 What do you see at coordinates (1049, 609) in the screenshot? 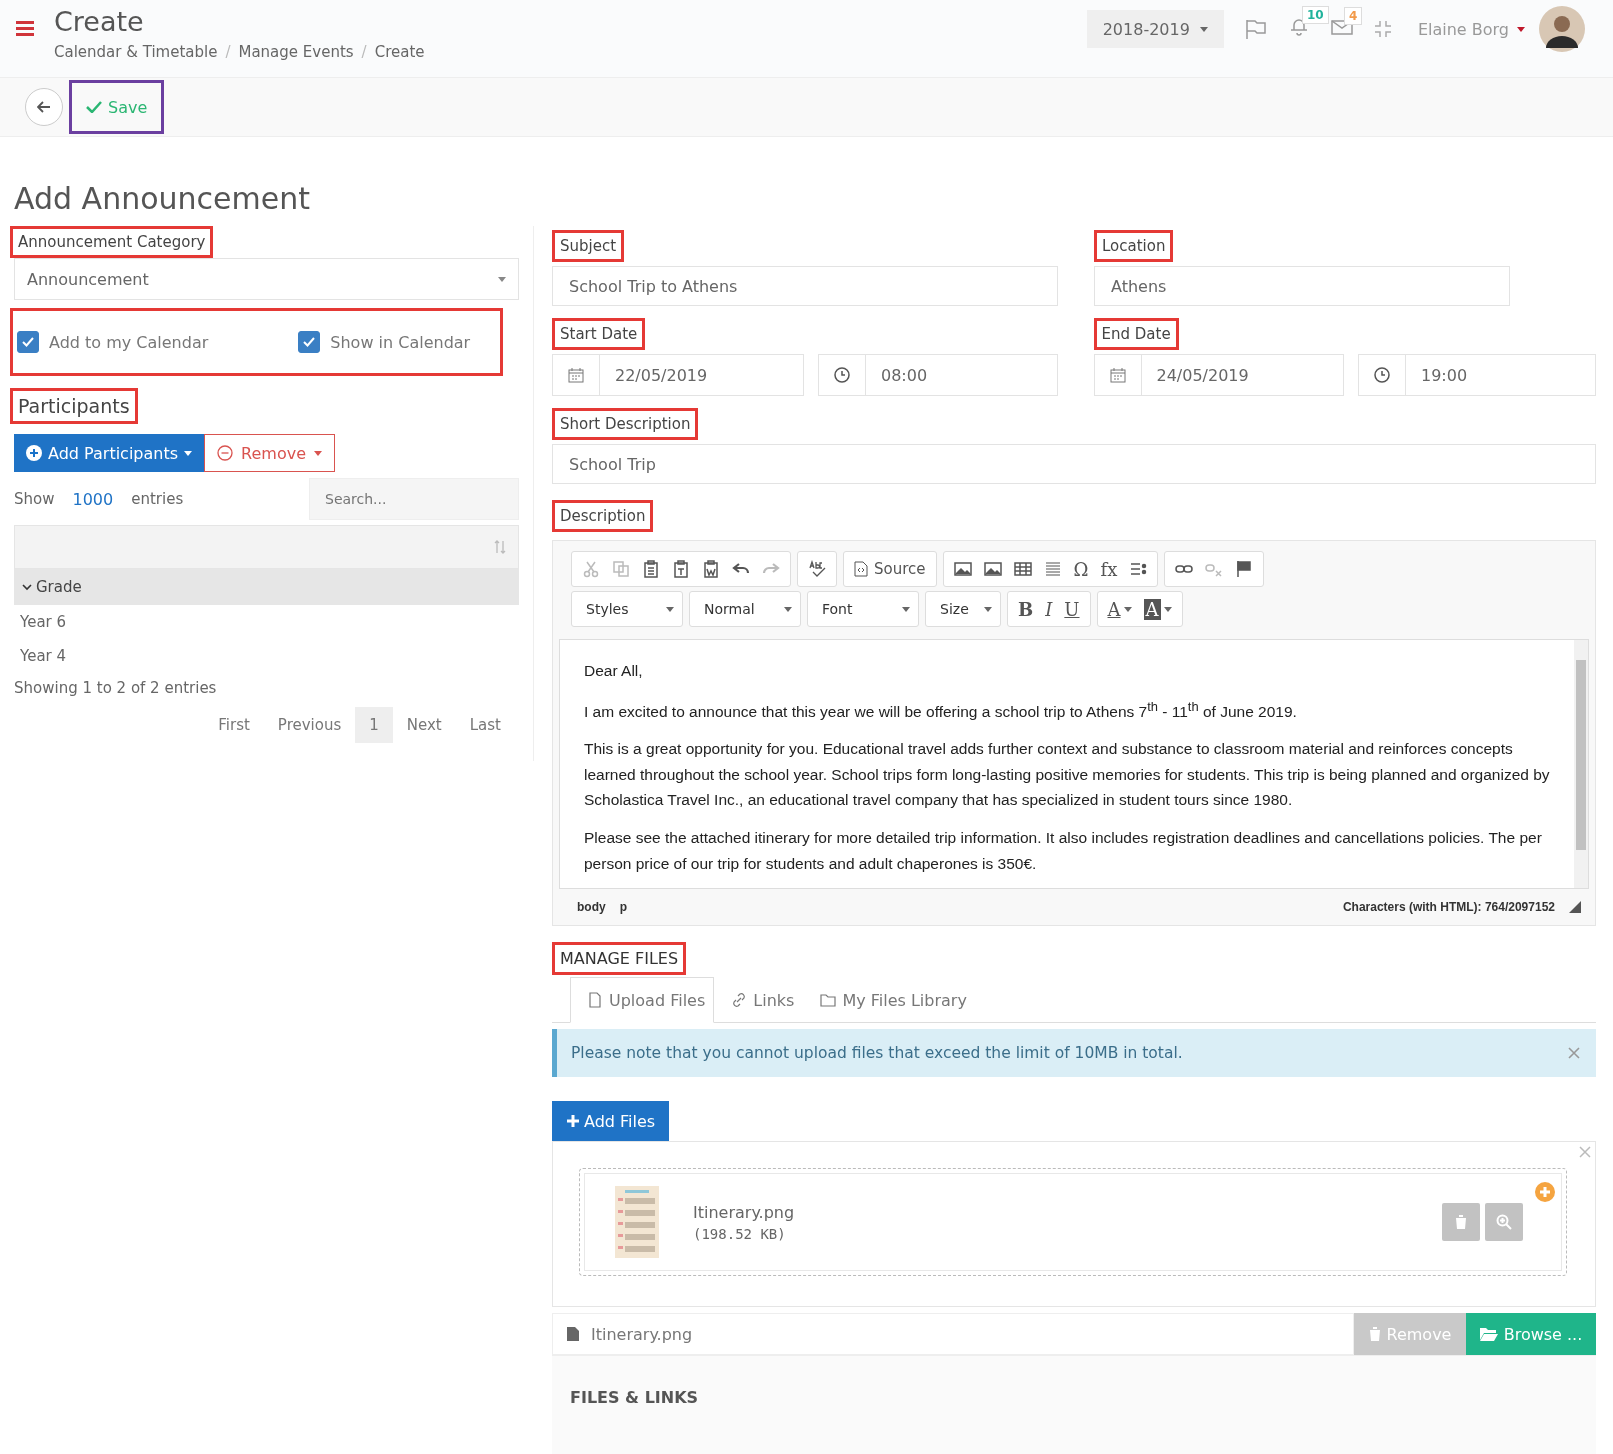
I see `format-button: I` at bounding box center [1049, 609].